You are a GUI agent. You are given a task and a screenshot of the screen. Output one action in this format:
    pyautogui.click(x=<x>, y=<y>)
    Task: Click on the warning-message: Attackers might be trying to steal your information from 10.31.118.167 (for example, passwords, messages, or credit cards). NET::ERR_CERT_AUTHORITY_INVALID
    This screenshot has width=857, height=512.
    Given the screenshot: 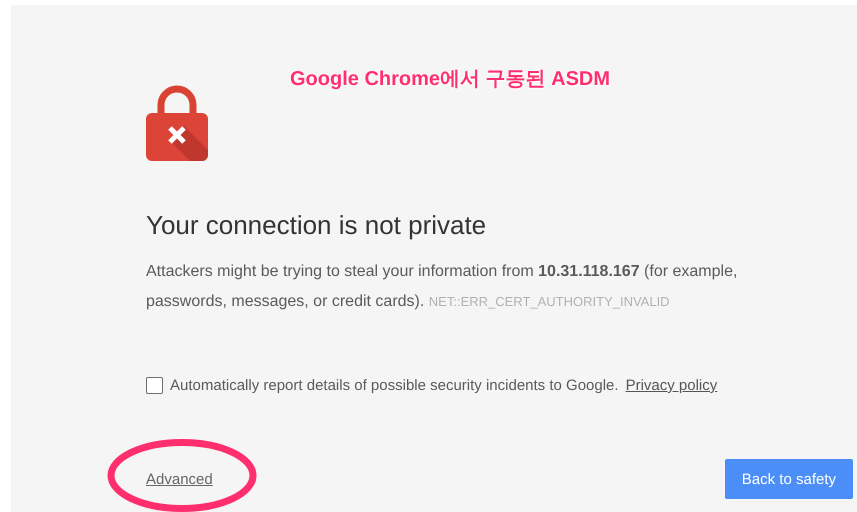 What is the action you would take?
    pyautogui.click(x=442, y=287)
    